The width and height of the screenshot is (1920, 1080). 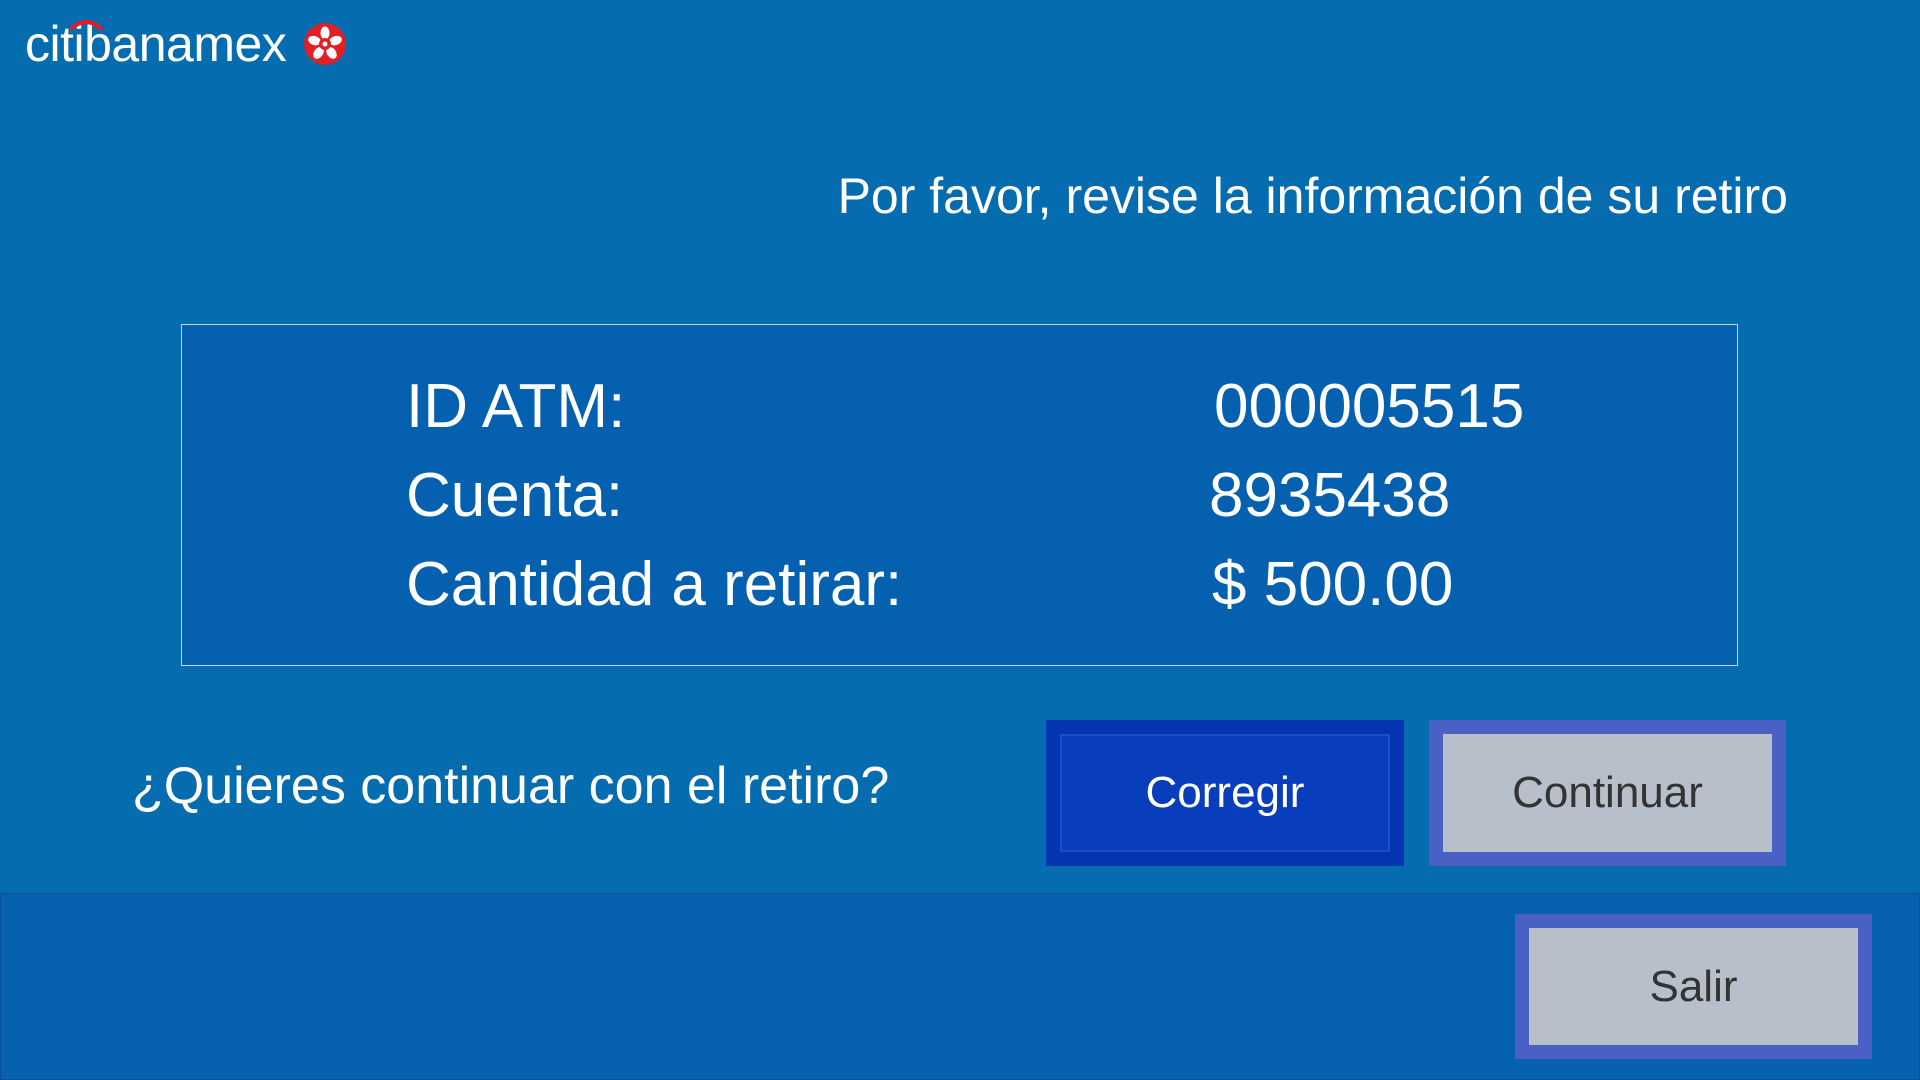 I want to click on confirm-question: ¿Quieres continuar con el retiro?, so click(x=511, y=786).